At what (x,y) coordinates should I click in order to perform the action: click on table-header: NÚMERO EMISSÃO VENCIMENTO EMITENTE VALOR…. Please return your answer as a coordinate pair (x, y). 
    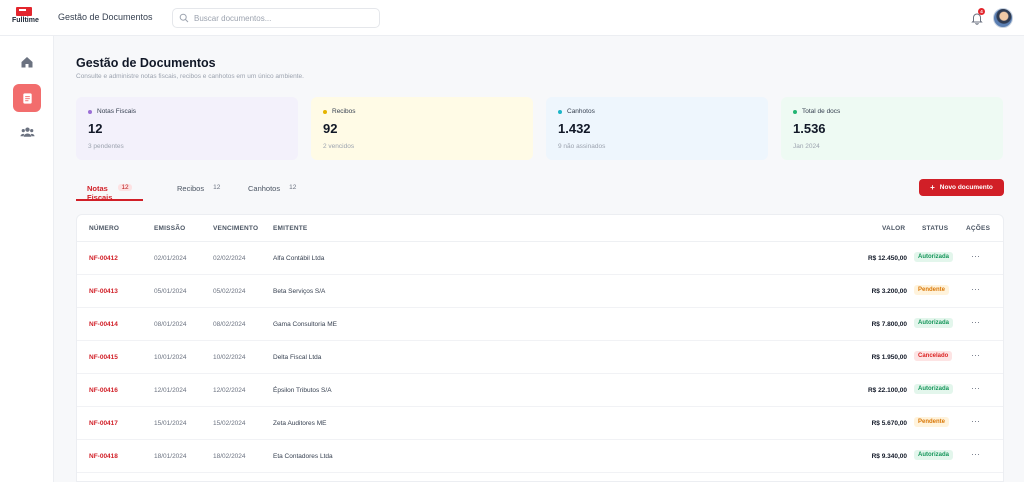
    Looking at the image, I should click on (540, 228).